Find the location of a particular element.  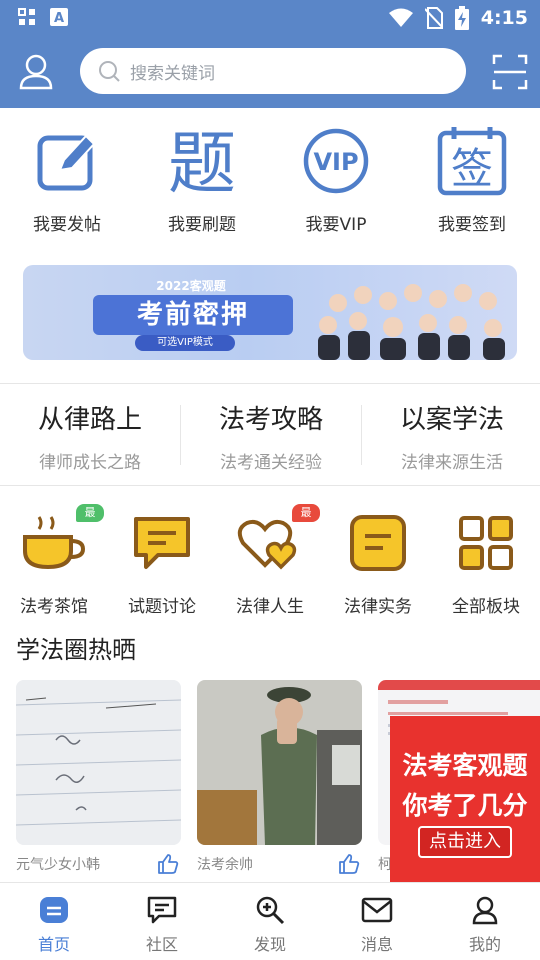

question-icon: 题 is located at coordinates (202, 163).